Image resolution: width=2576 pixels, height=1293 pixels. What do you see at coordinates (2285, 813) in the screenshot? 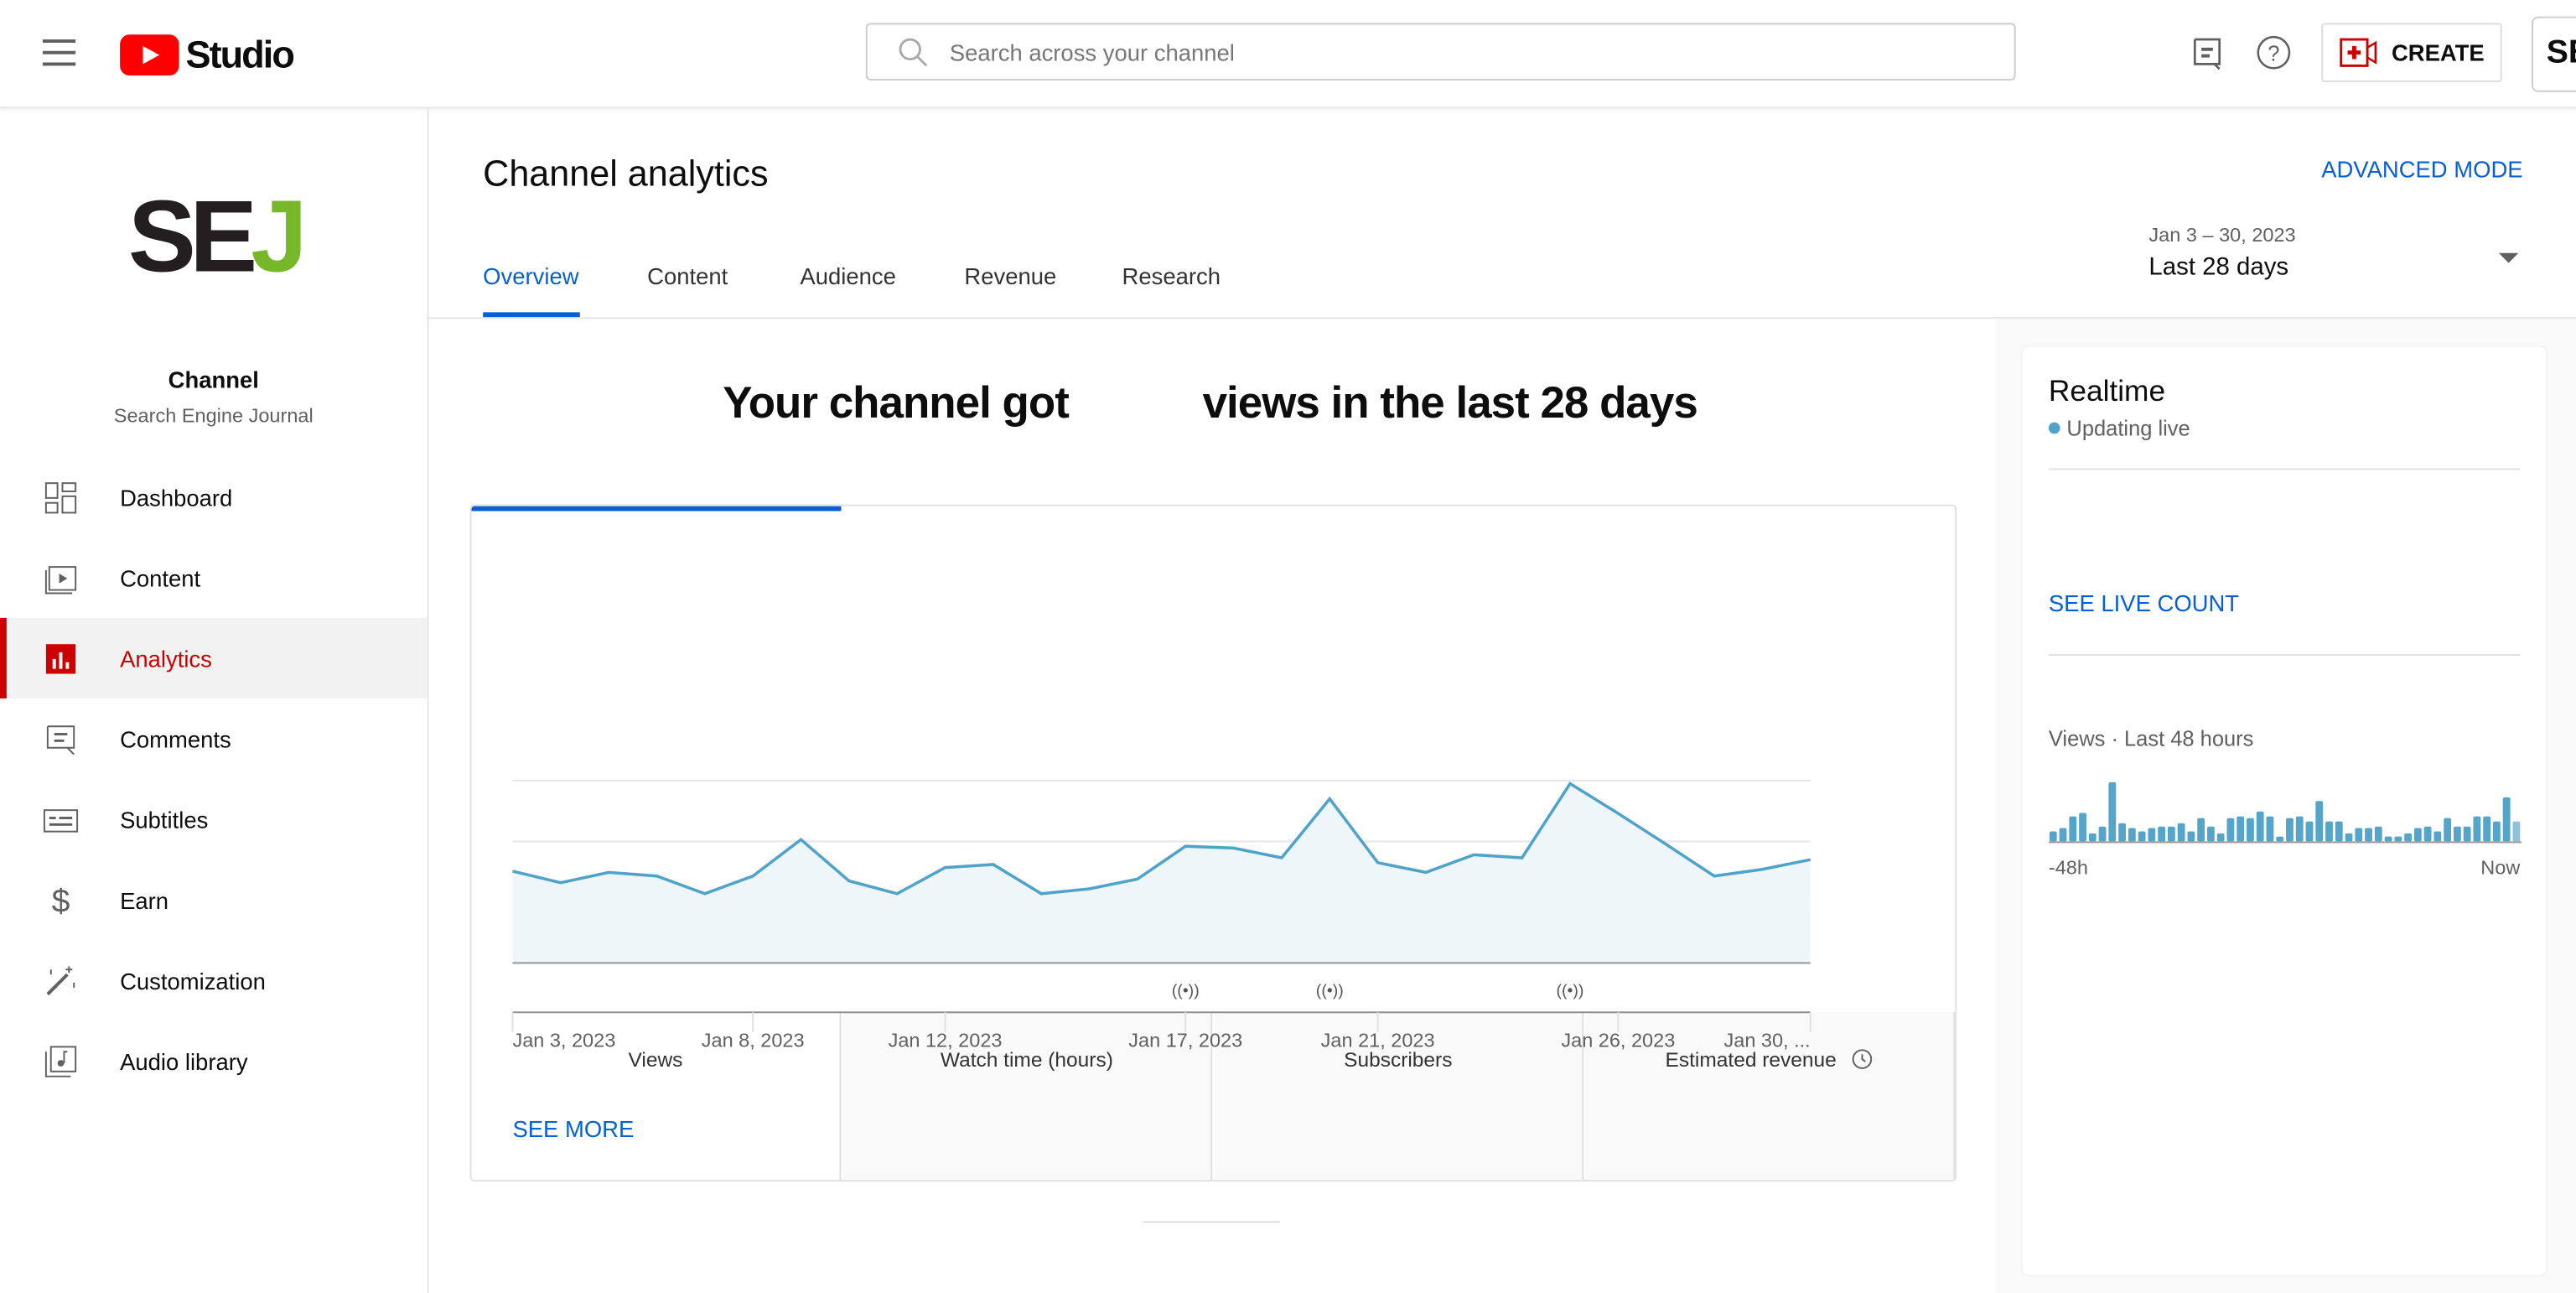
I see `realtime-bar-chart` at bounding box center [2285, 813].